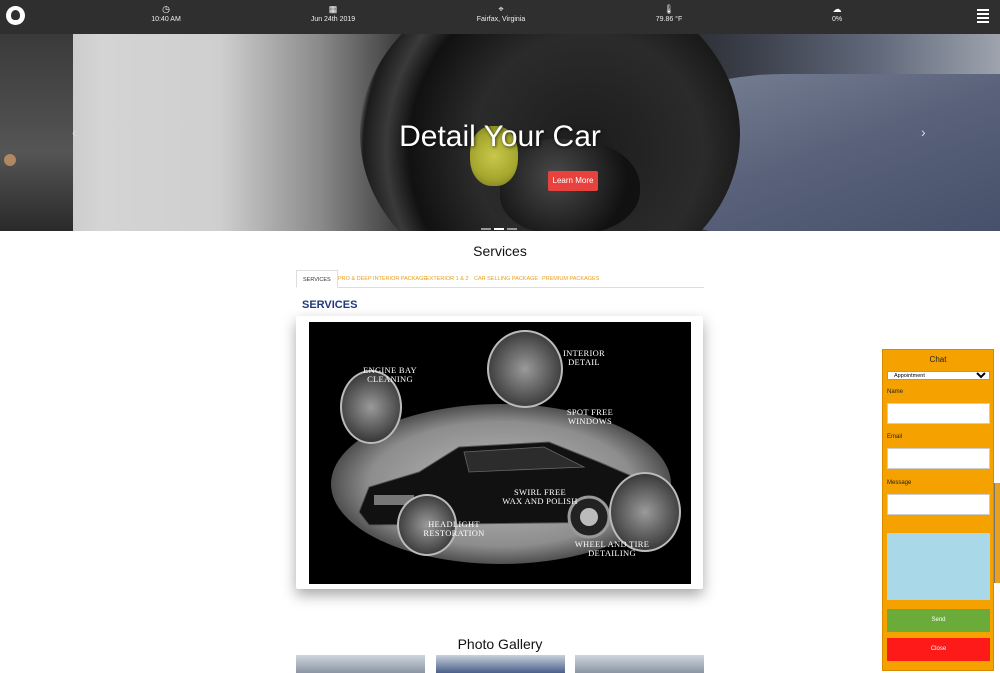  What do you see at coordinates (669, 9) in the screenshot?
I see `thermometer-icon: 🌡` at bounding box center [669, 9].